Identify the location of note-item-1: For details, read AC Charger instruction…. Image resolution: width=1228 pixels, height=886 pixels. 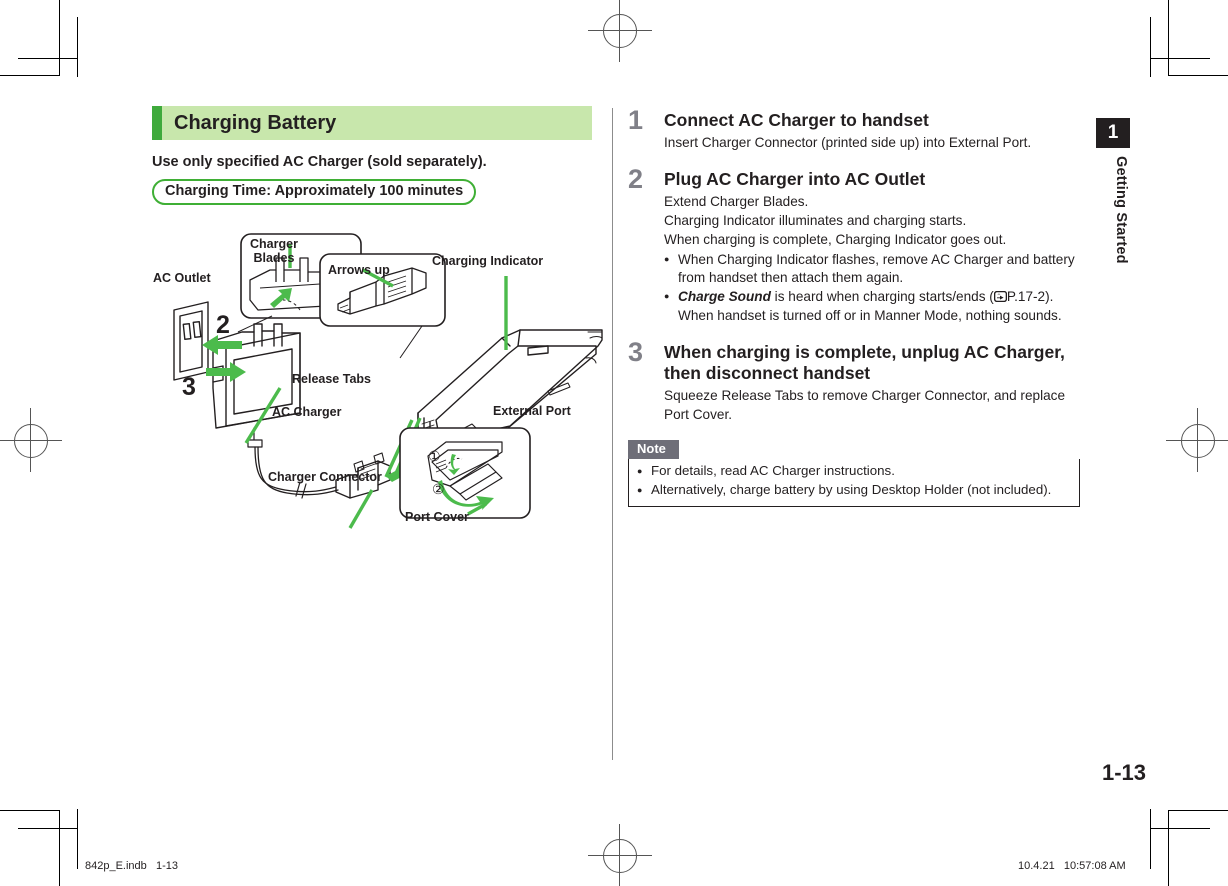
(854, 471).